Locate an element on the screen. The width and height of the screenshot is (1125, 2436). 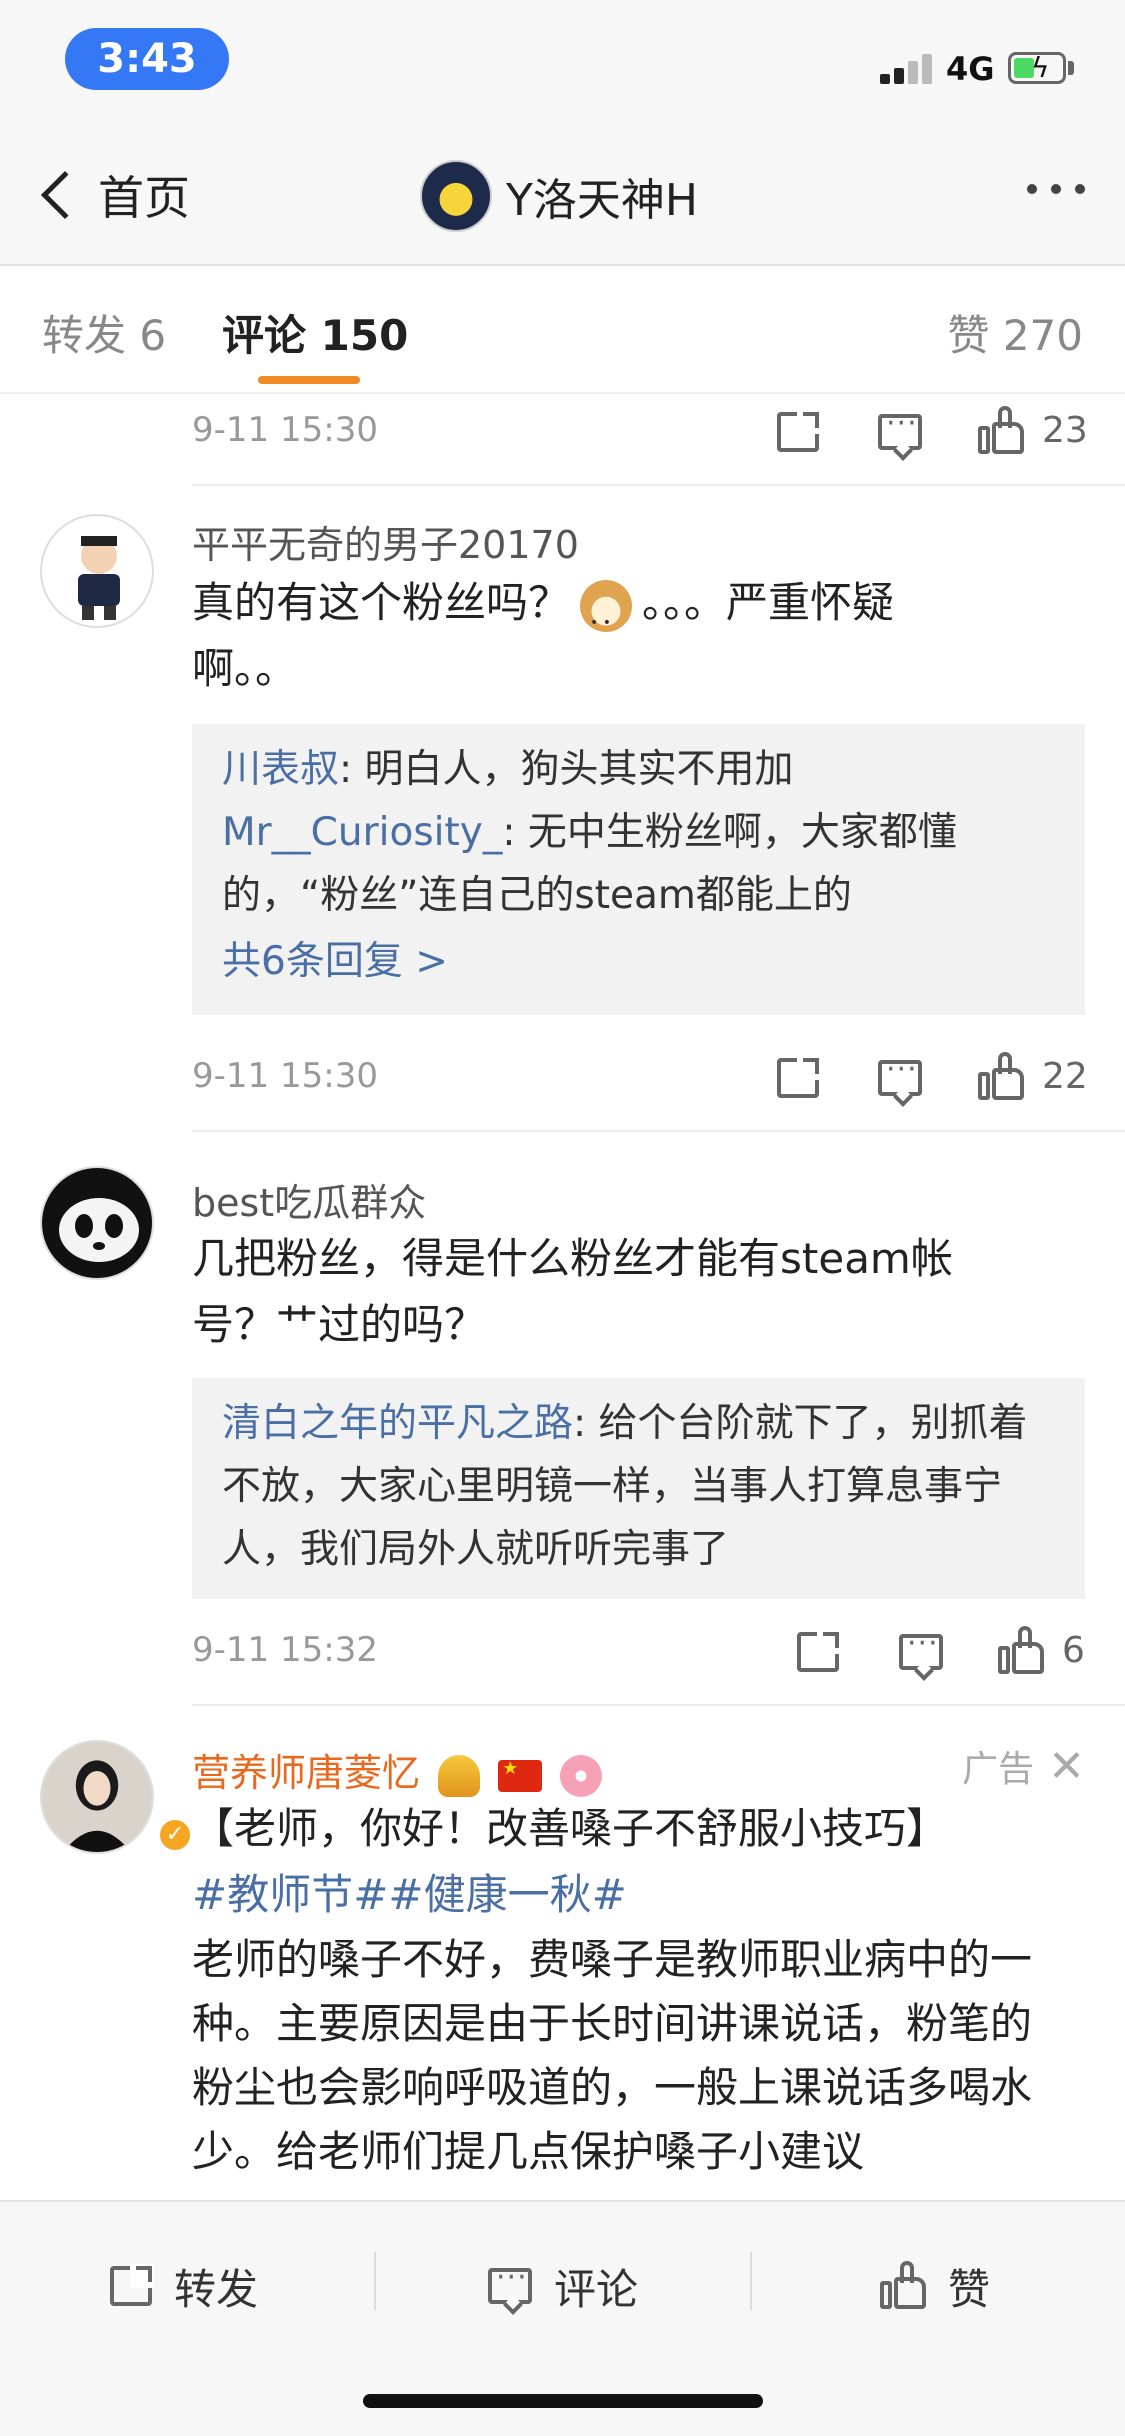
avatar: ✓ is located at coordinates (117, 1797).